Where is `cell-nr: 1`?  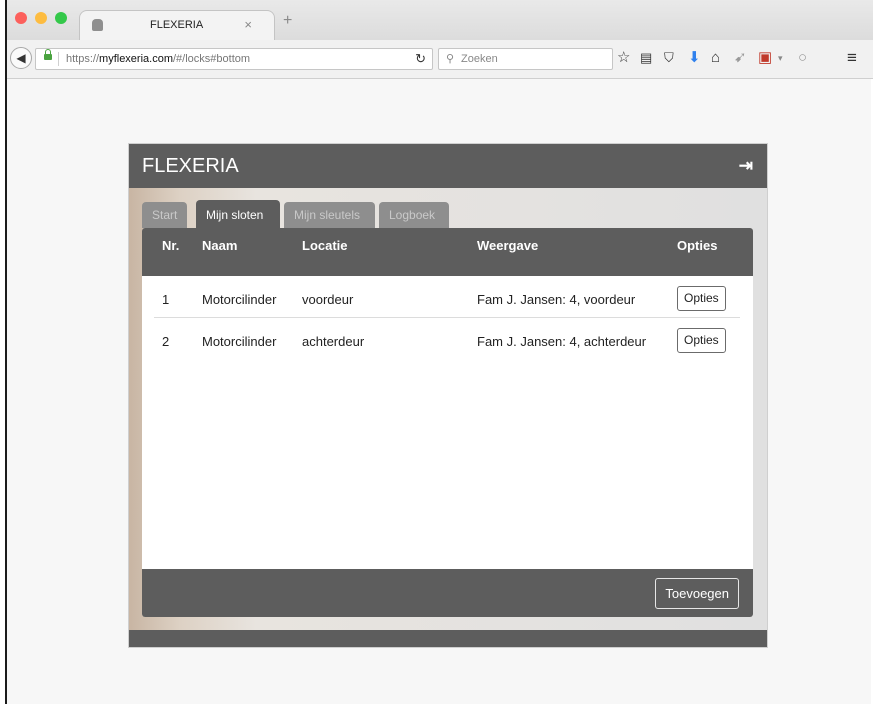 cell-nr: 1 is located at coordinates (166, 299).